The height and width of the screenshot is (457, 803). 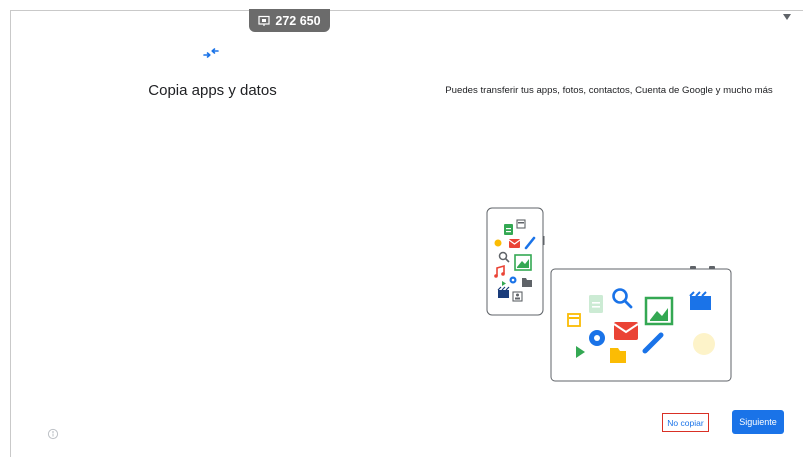 What do you see at coordinates (264, 20) in the screenshot?
I see `cast-screen-icon` at bounding box center [264, 20].